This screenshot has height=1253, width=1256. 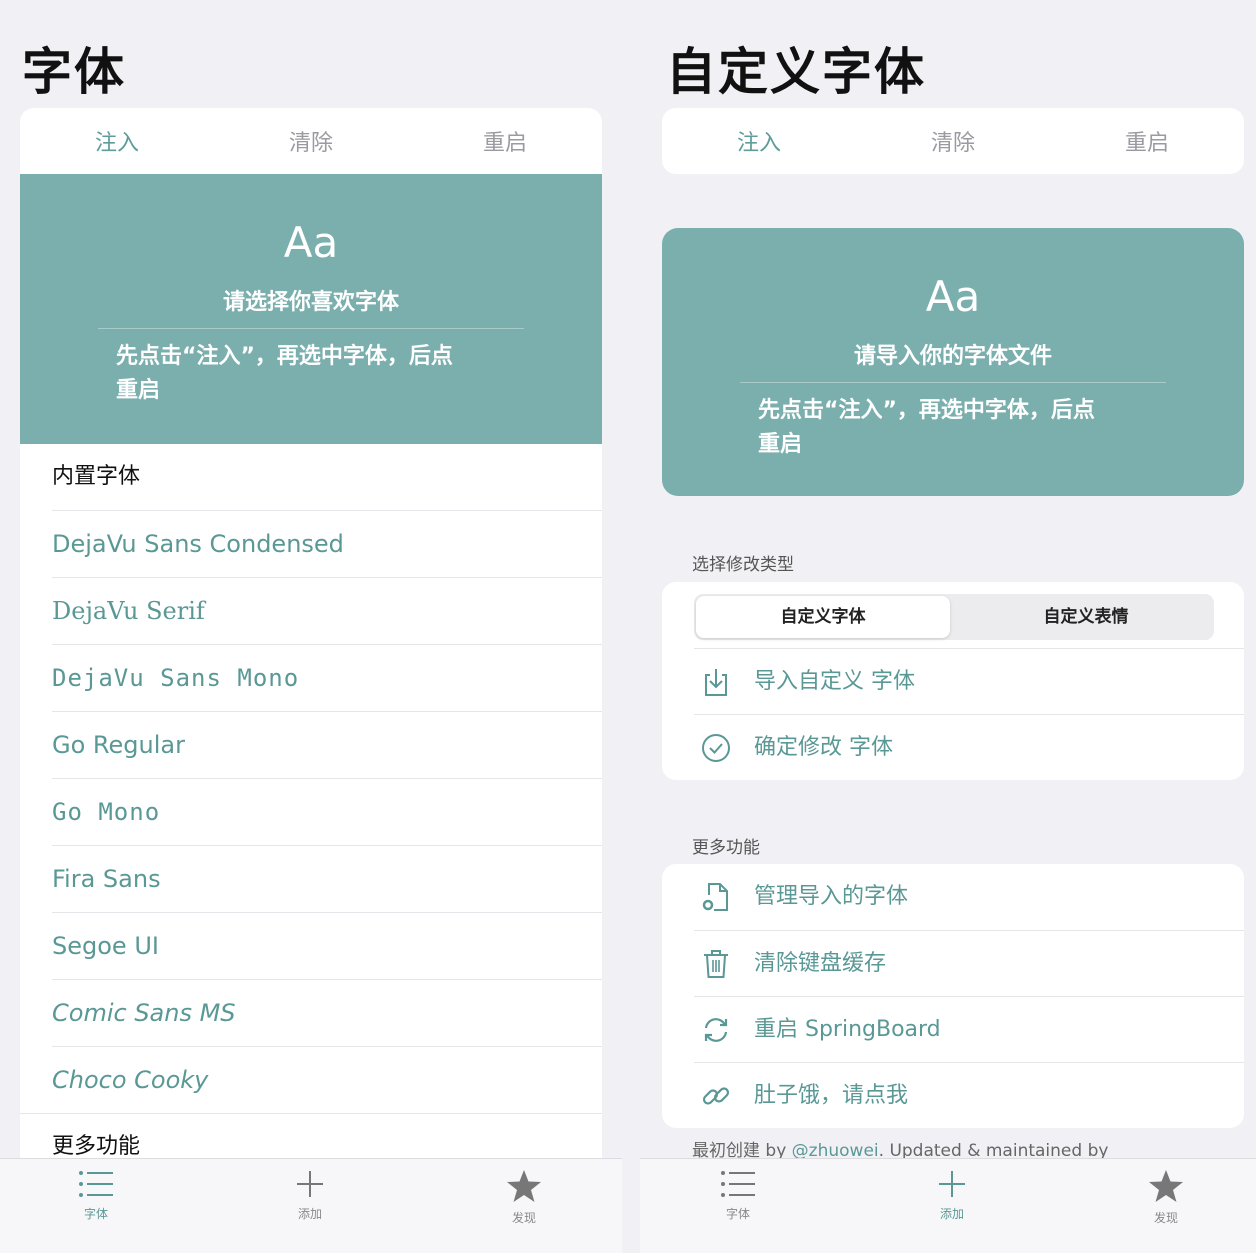 I want to click on import-icon, so click(x=716, y=682).